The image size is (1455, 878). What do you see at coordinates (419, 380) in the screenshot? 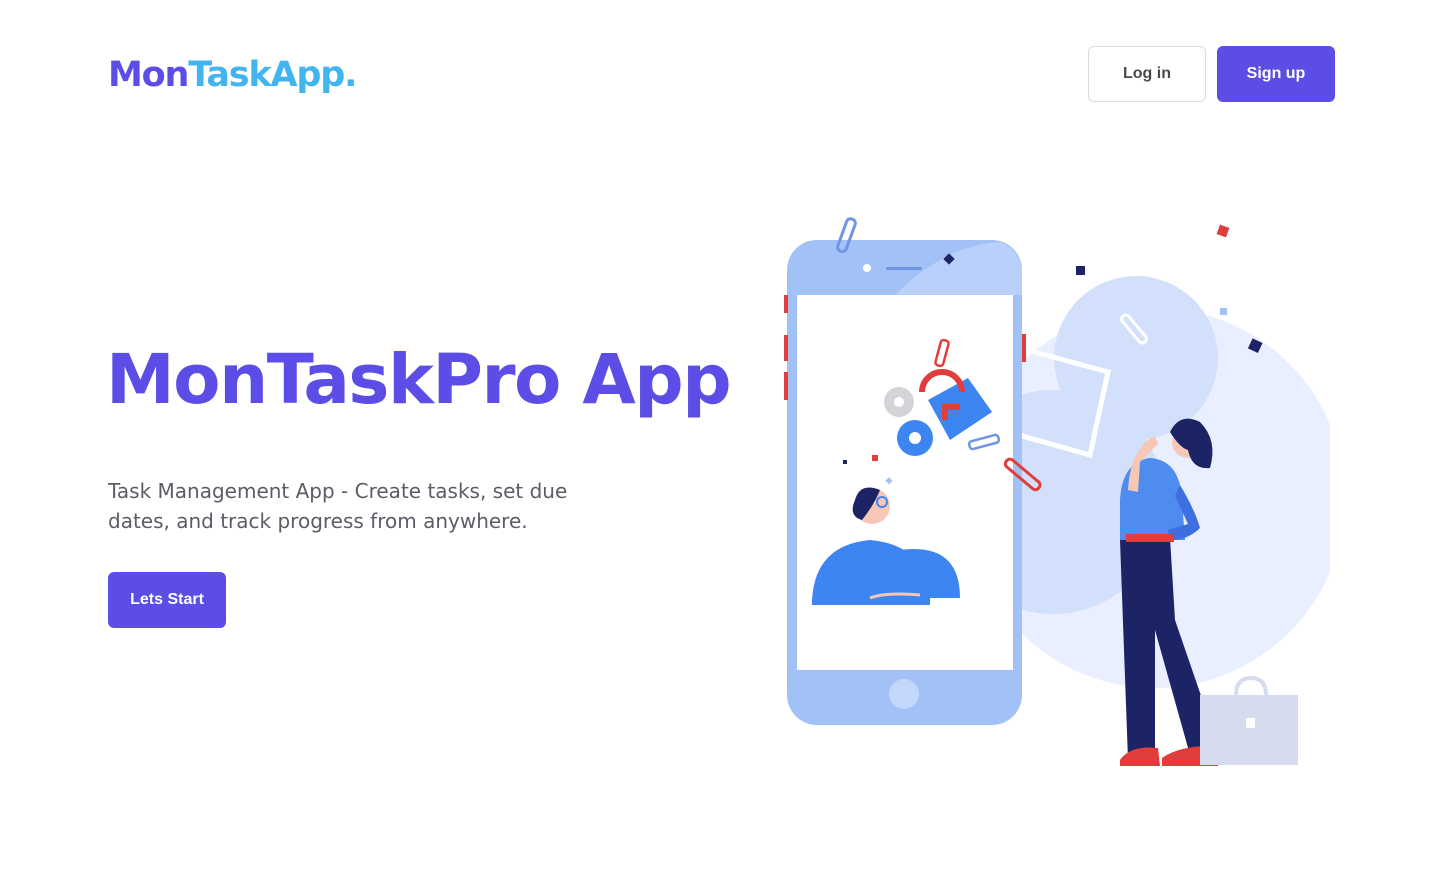
I see `hero-title: MonTaskPro App` at bounding box center [419, 380].